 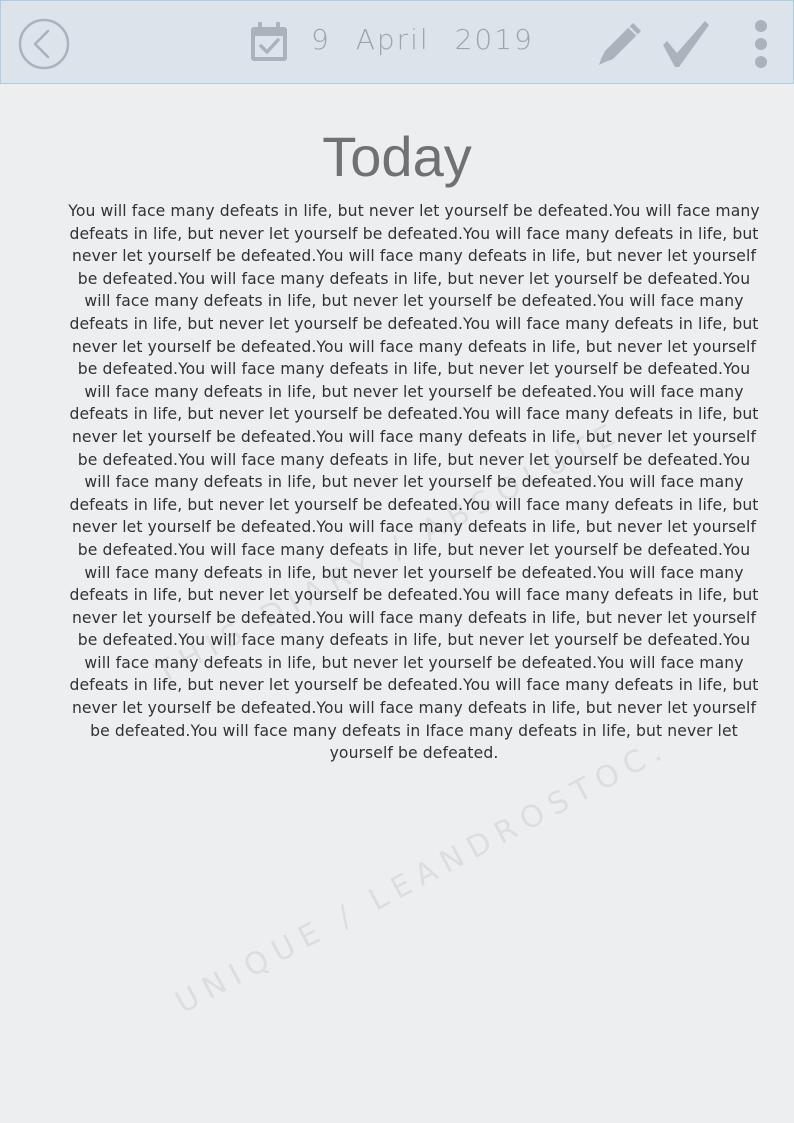 I want to click on more-vertical-icon, so click(x=761, y=44).